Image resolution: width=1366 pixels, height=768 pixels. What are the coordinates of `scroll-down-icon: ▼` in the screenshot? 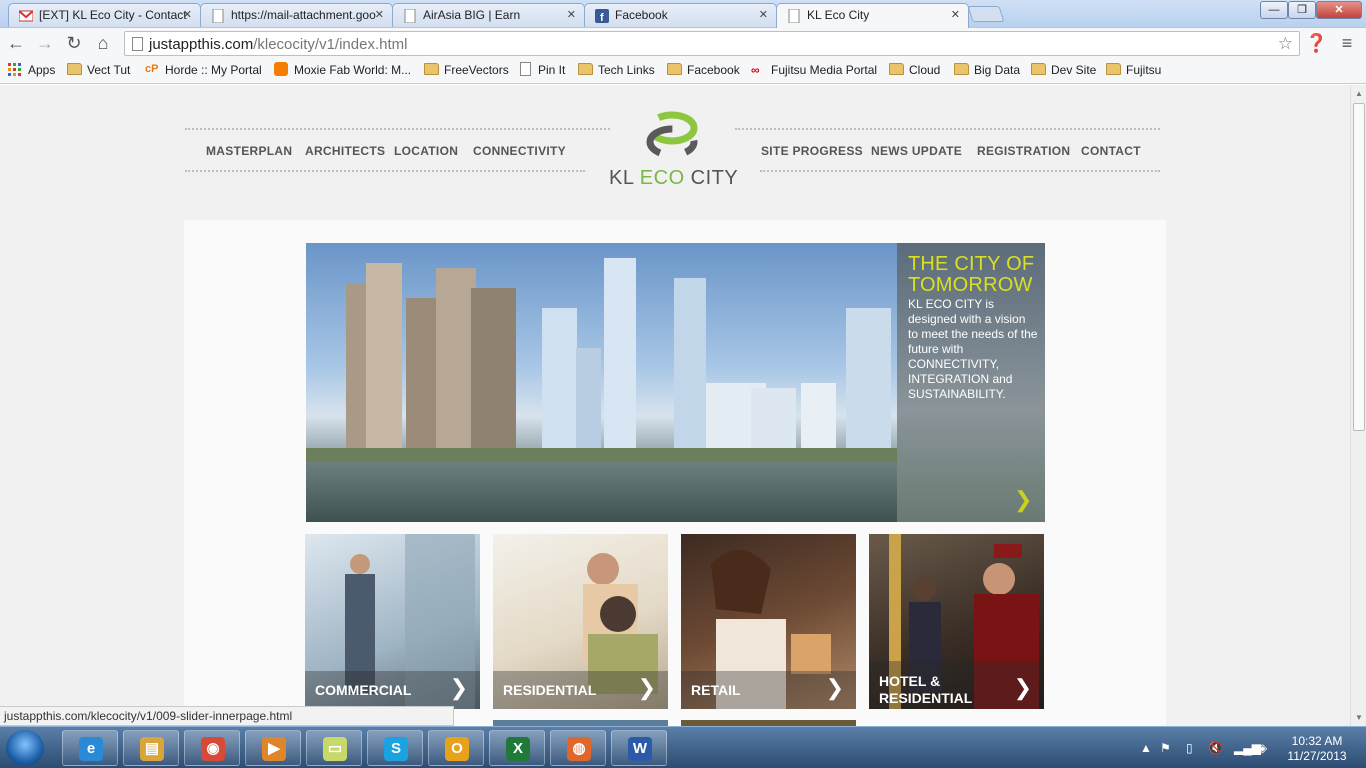 It's located at (1359, 717).